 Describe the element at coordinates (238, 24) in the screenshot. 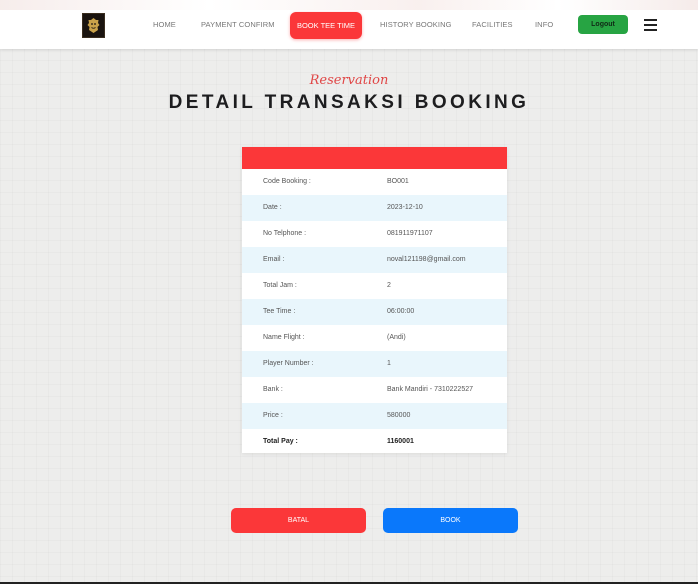

I see `nav-payment-confirm: PAYMENT CONFIRM` at that location.